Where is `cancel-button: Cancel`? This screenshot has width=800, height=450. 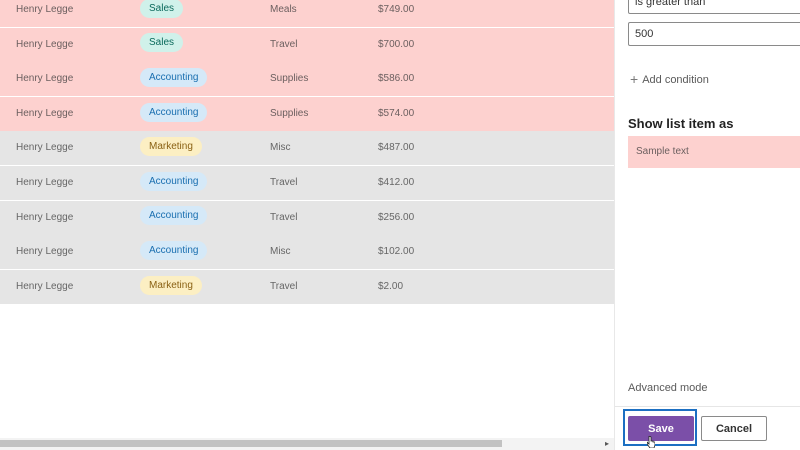
cancel-button: Cancel is located at coordinates (734, 428).